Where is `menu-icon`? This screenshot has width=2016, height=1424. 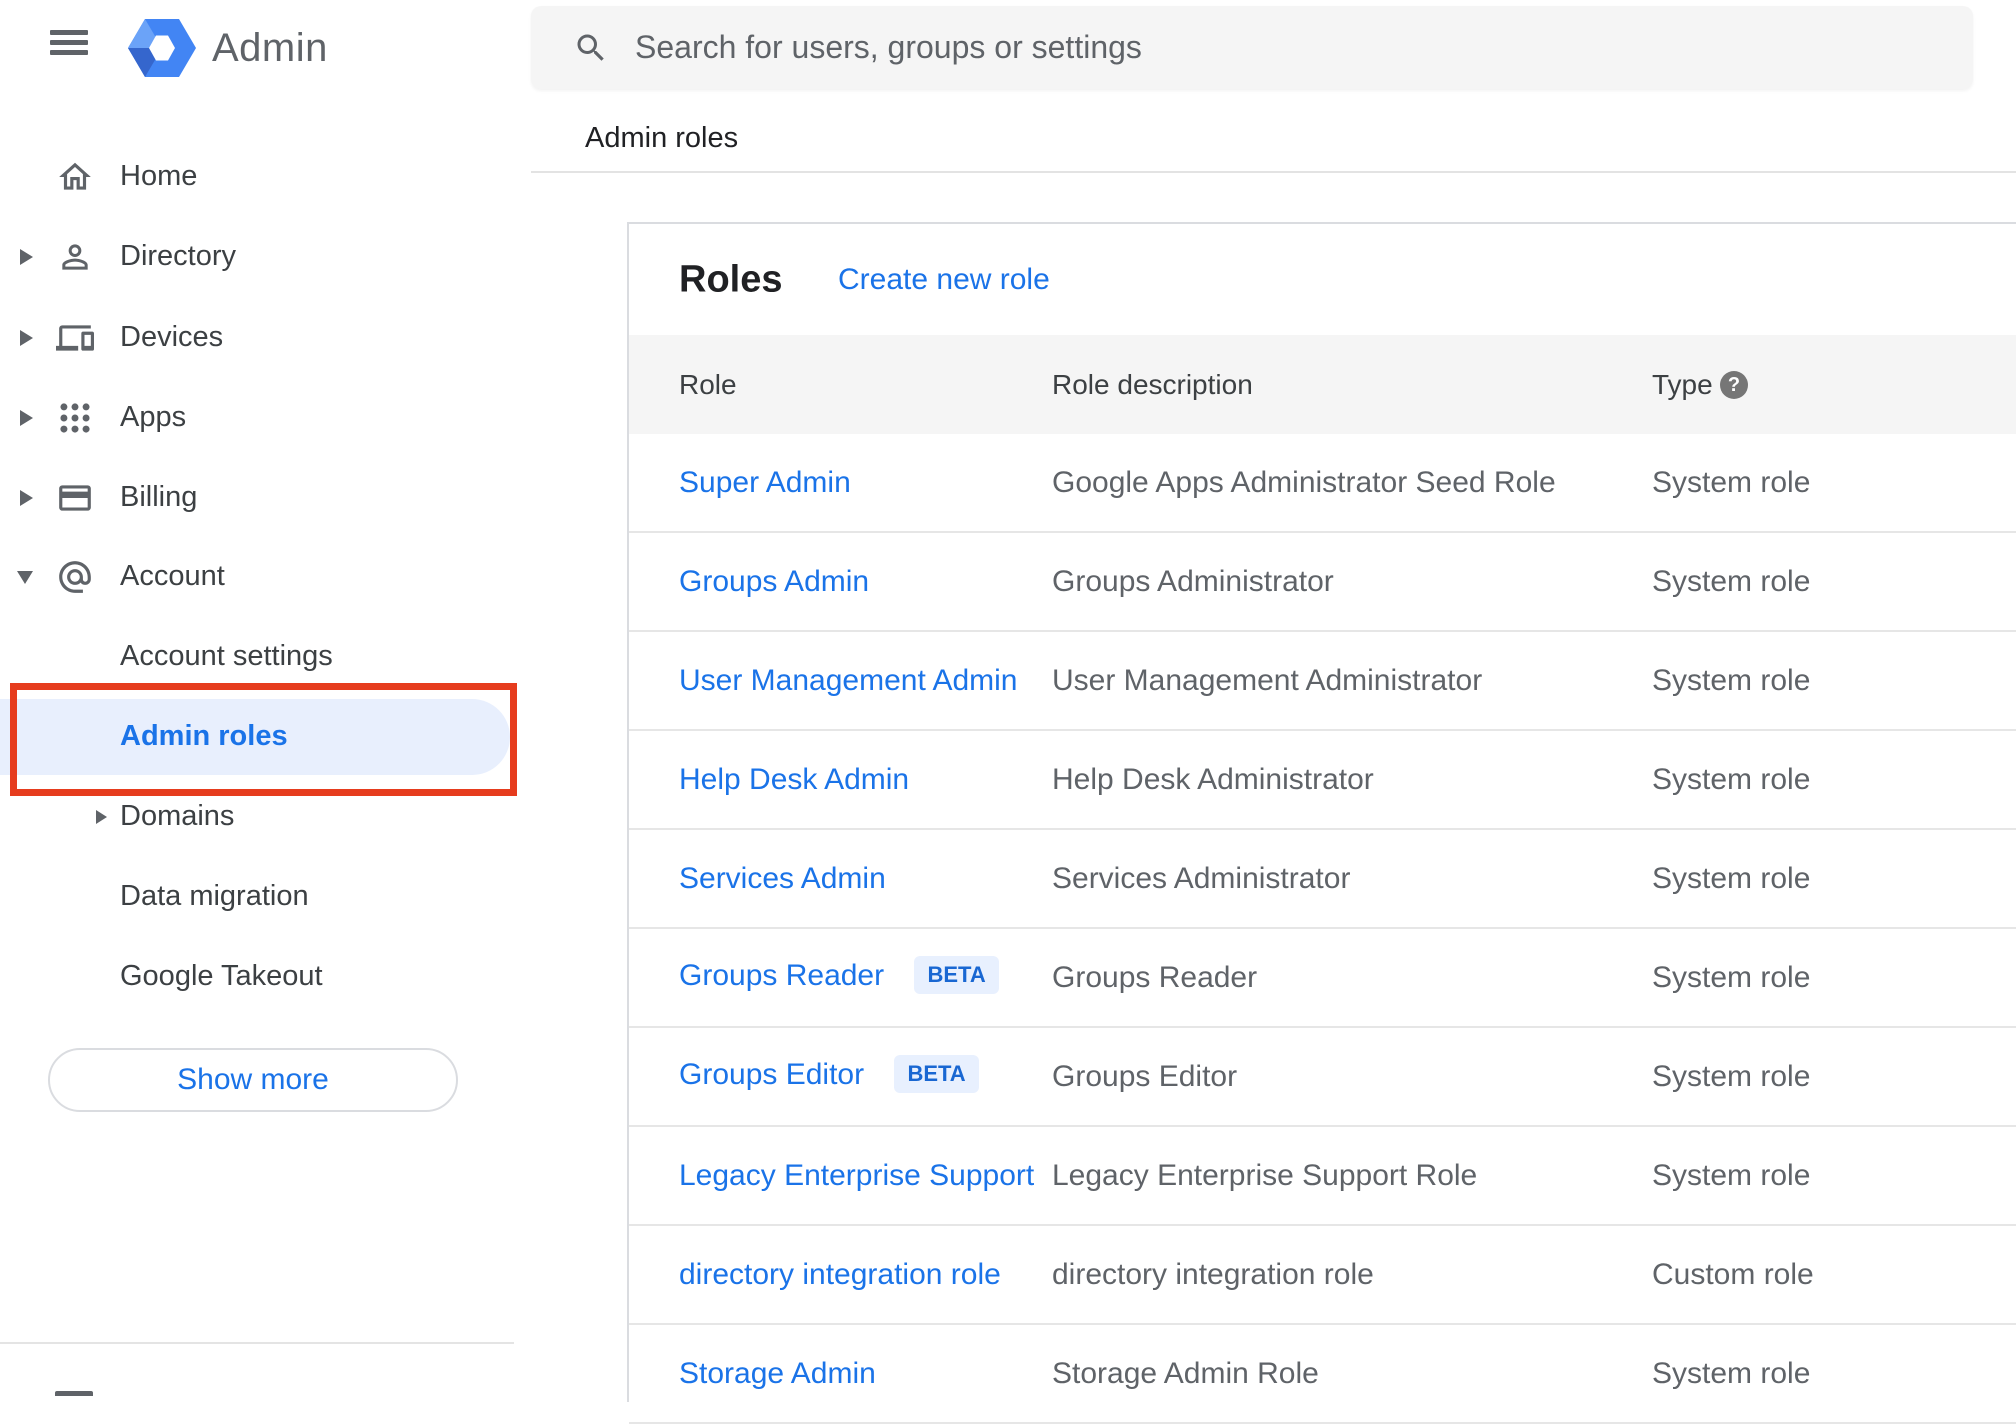 menu-icon is located at coordinates (69, 45).